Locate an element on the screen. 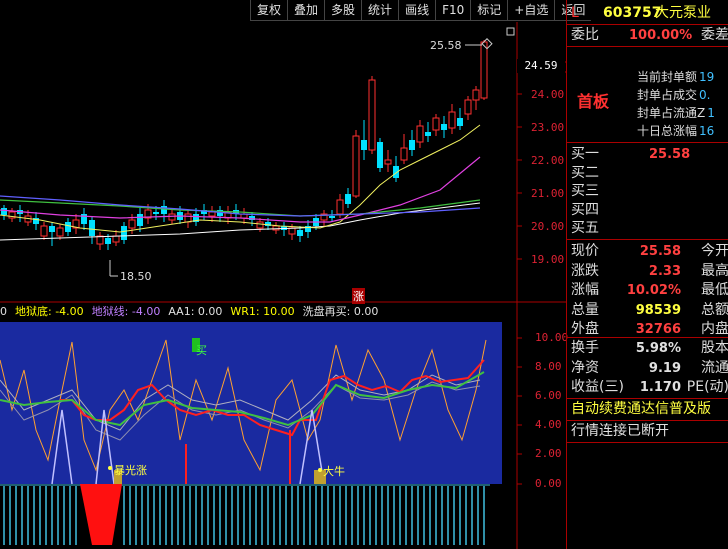 This screenshot has height=549, width=728. board-item-value: 19 is located at coordinates (707, 77).